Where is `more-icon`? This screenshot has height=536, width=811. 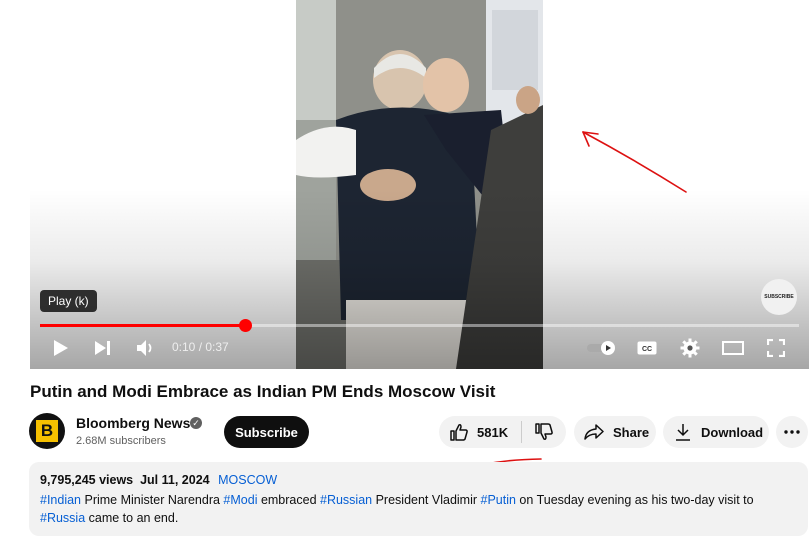
more-icon is located at coordinates (792, 432).